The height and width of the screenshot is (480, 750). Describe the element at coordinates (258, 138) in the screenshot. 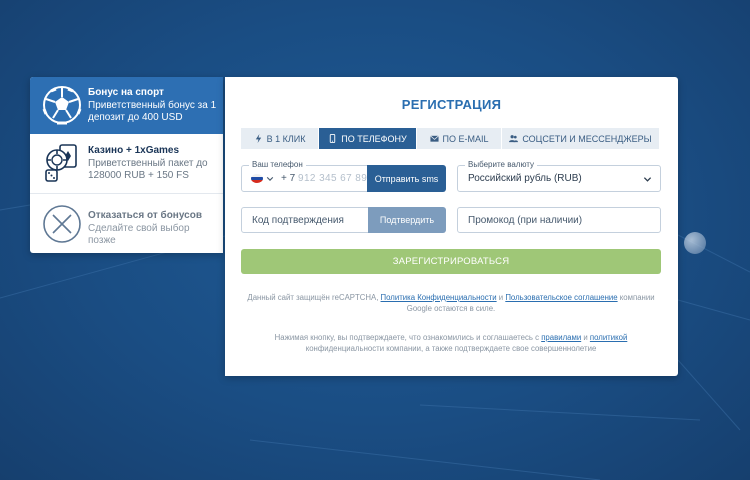

I see `lightning-icon` at that location.